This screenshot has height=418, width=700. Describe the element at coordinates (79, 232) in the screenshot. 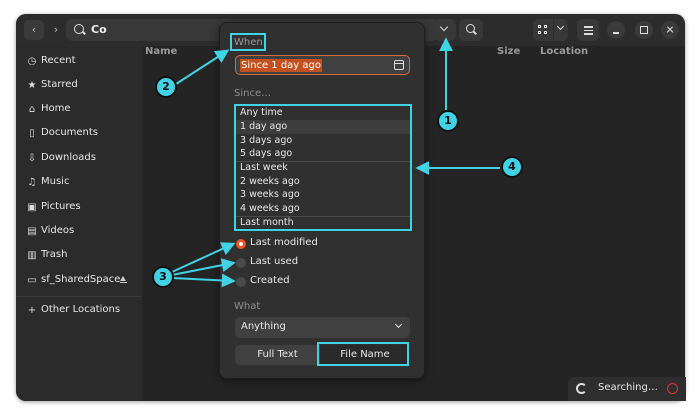

I see `sidebar-item-videos: ▤ Videos` at that location.